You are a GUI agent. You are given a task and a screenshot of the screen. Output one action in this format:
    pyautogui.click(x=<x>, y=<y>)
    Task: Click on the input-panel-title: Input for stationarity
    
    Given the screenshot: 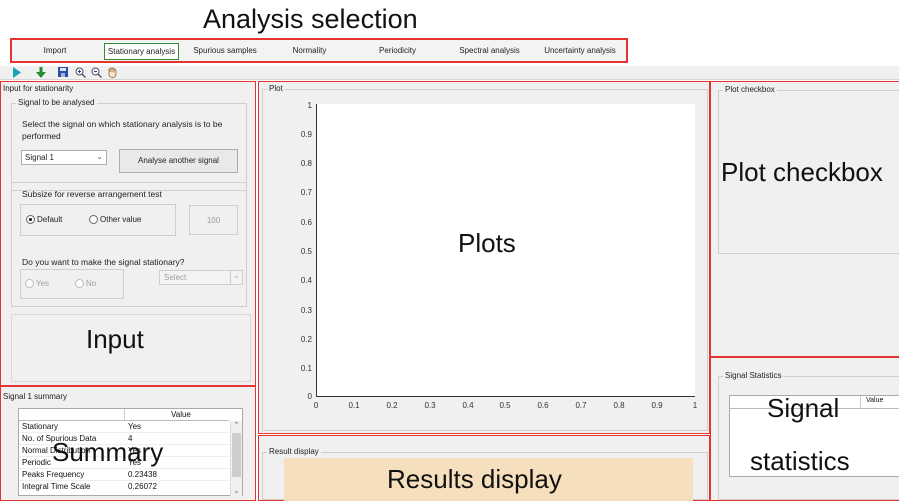 What is the action you would take?
    pyautogui.click(x=38, y=88)
    